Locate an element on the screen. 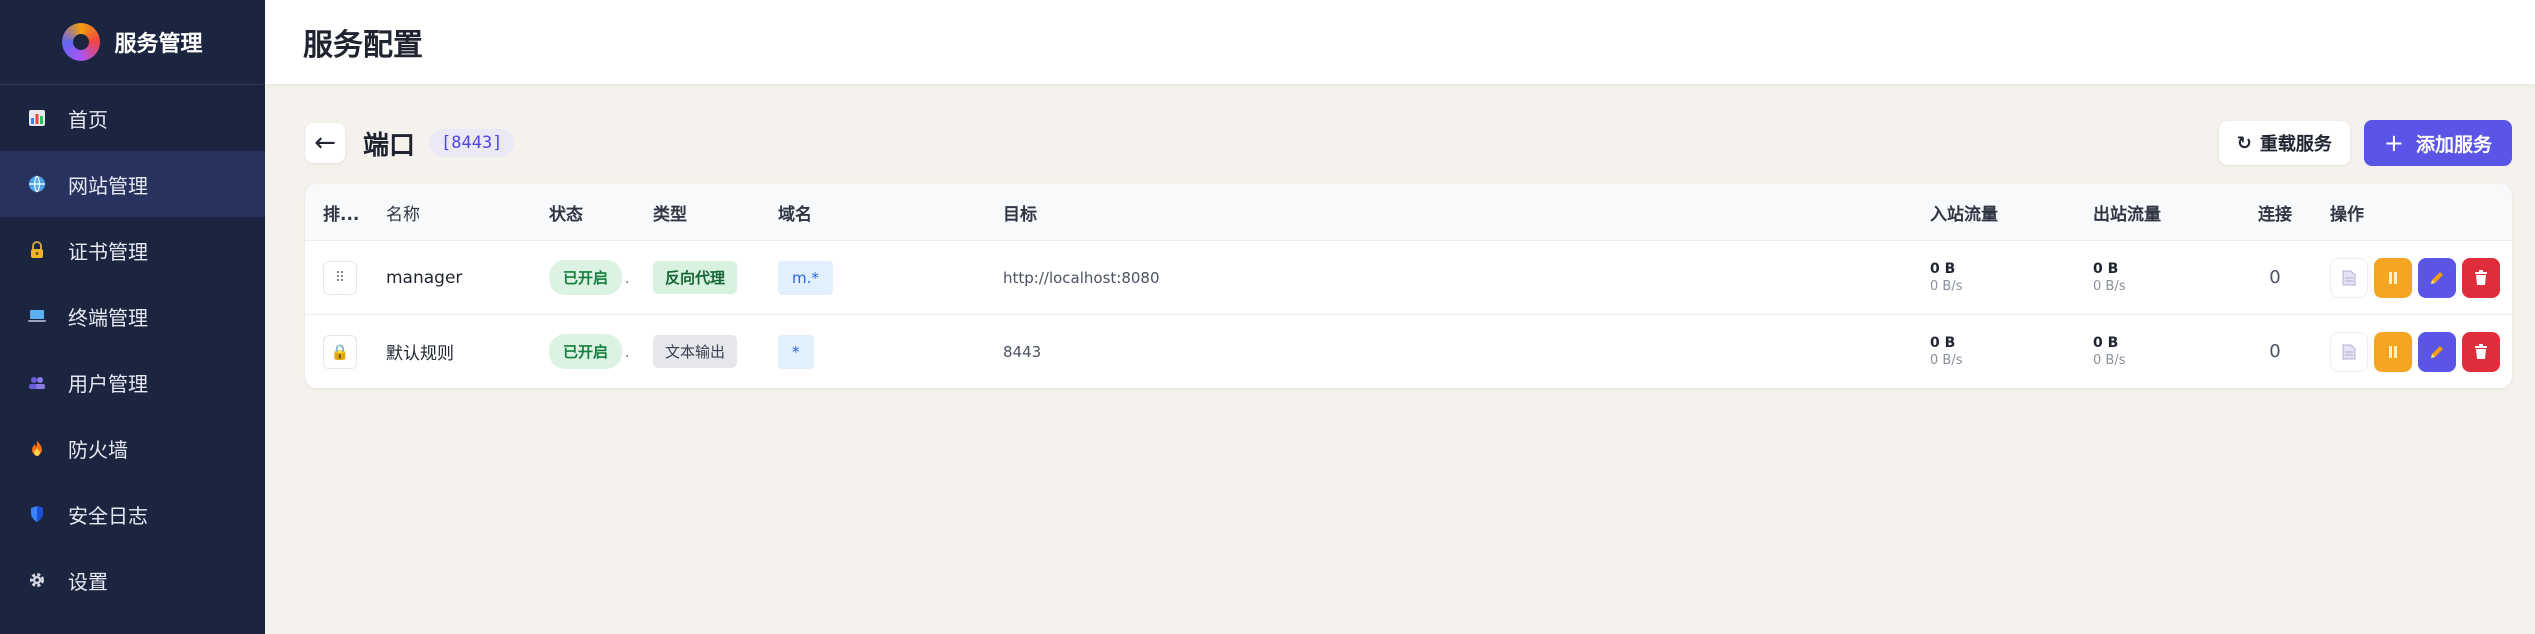 This screenshot has width=2535, height=634. users-icon is located at coordinates (37, 382).